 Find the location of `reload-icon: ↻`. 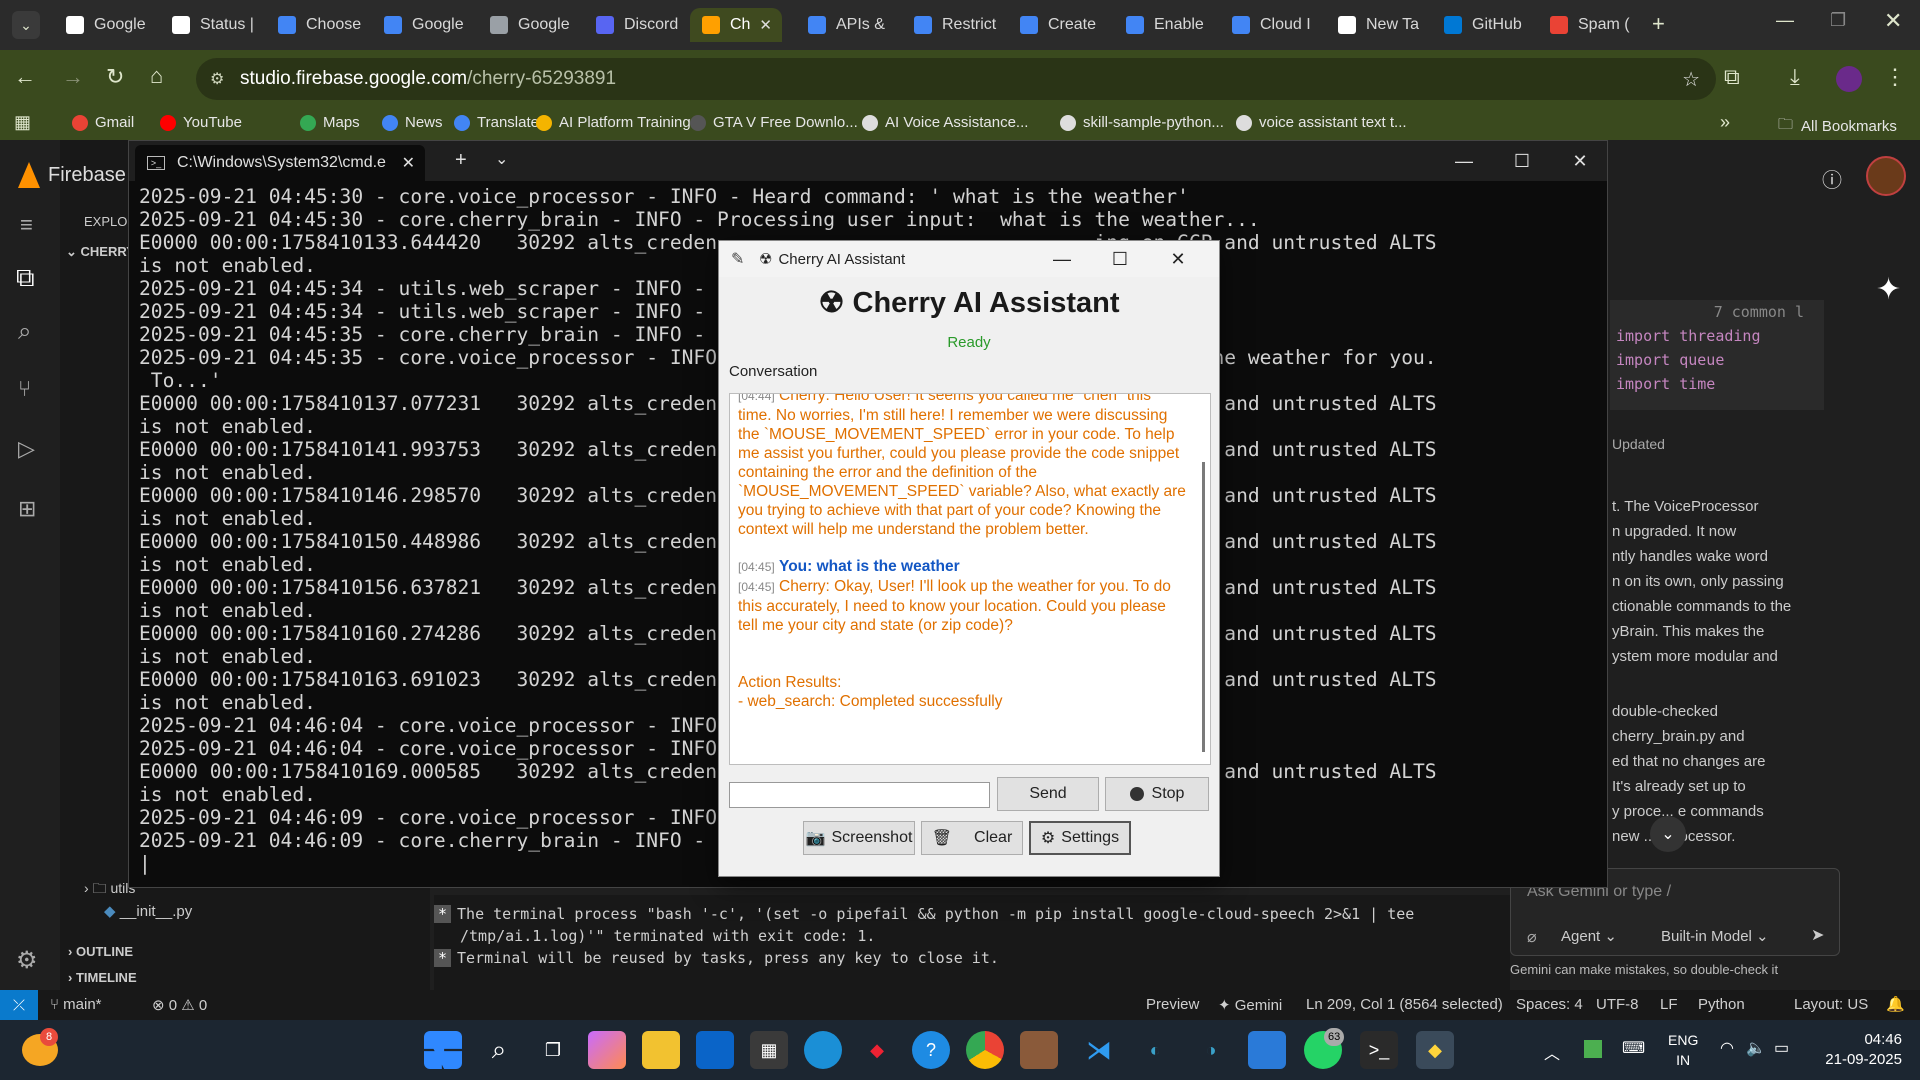

reload-icon: ↻ is located at coordinates (115, 77).